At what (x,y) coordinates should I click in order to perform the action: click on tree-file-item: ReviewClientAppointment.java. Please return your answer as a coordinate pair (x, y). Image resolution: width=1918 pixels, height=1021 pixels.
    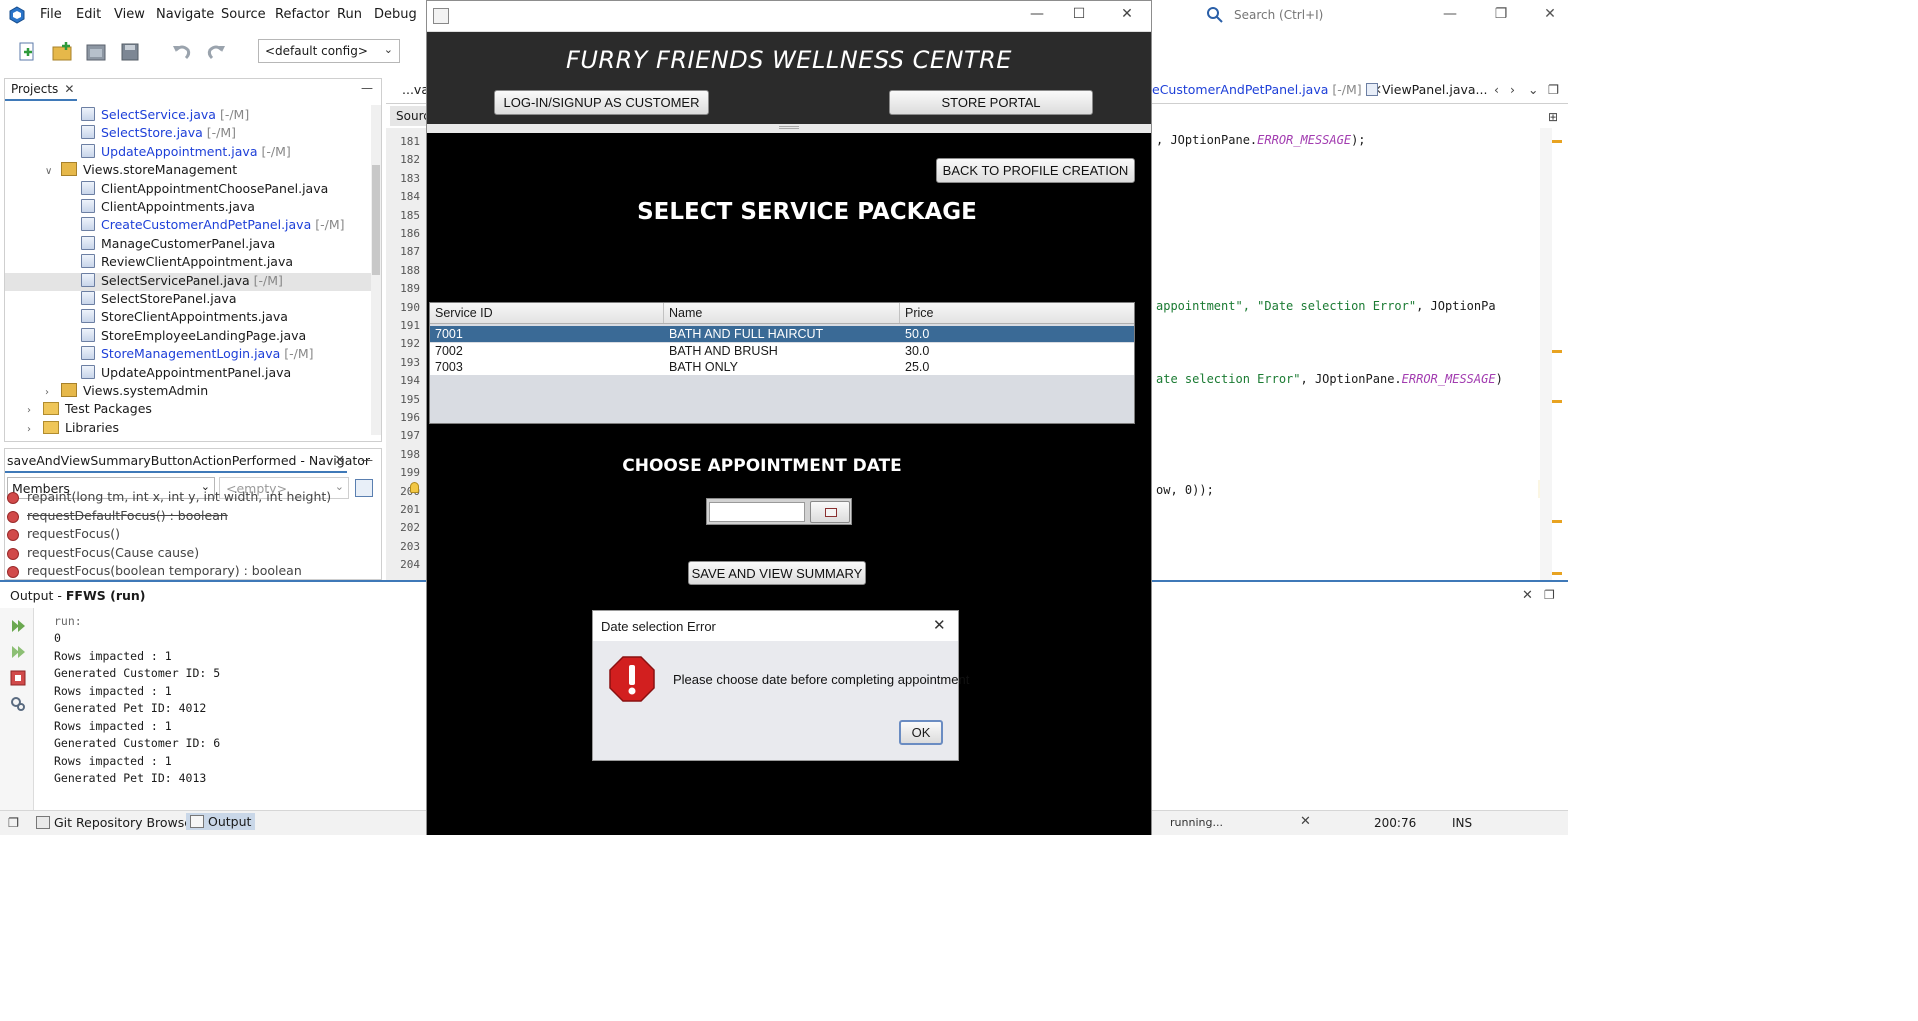
    Looking at the image, I should click on (188, 263).